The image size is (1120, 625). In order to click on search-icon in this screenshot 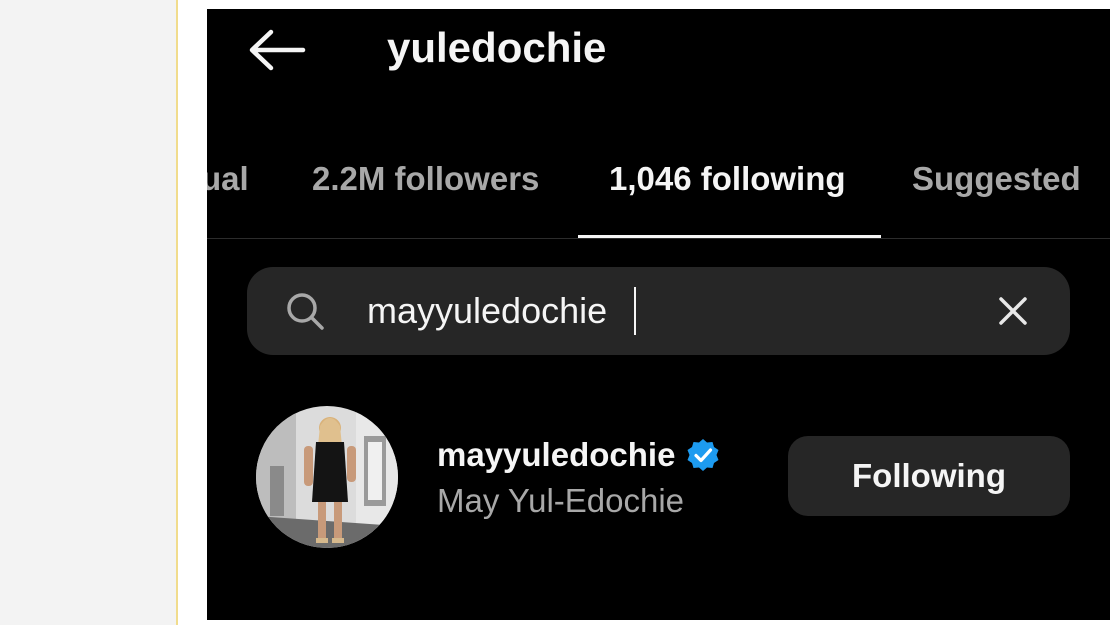, I will do `click(305, 311)`.